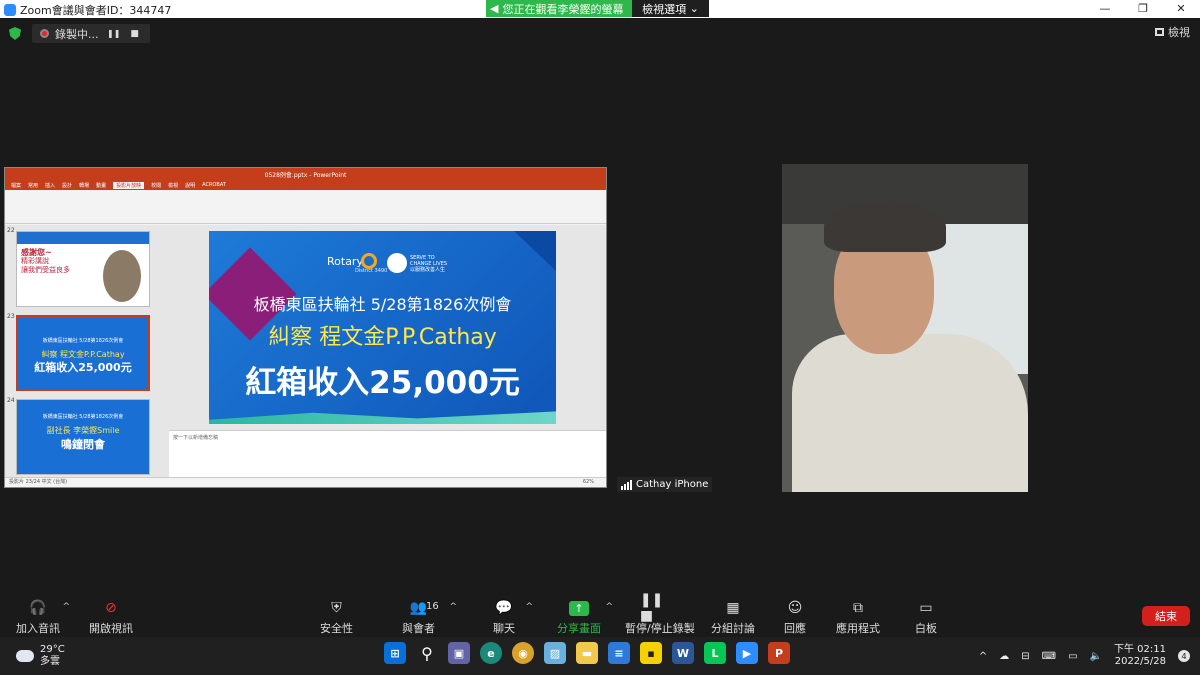 The image size is (1200, 675). What do you see at coordinates (25, 656) in the screenshot?
I see `cloud-icon` at bounding box center [25, 656].